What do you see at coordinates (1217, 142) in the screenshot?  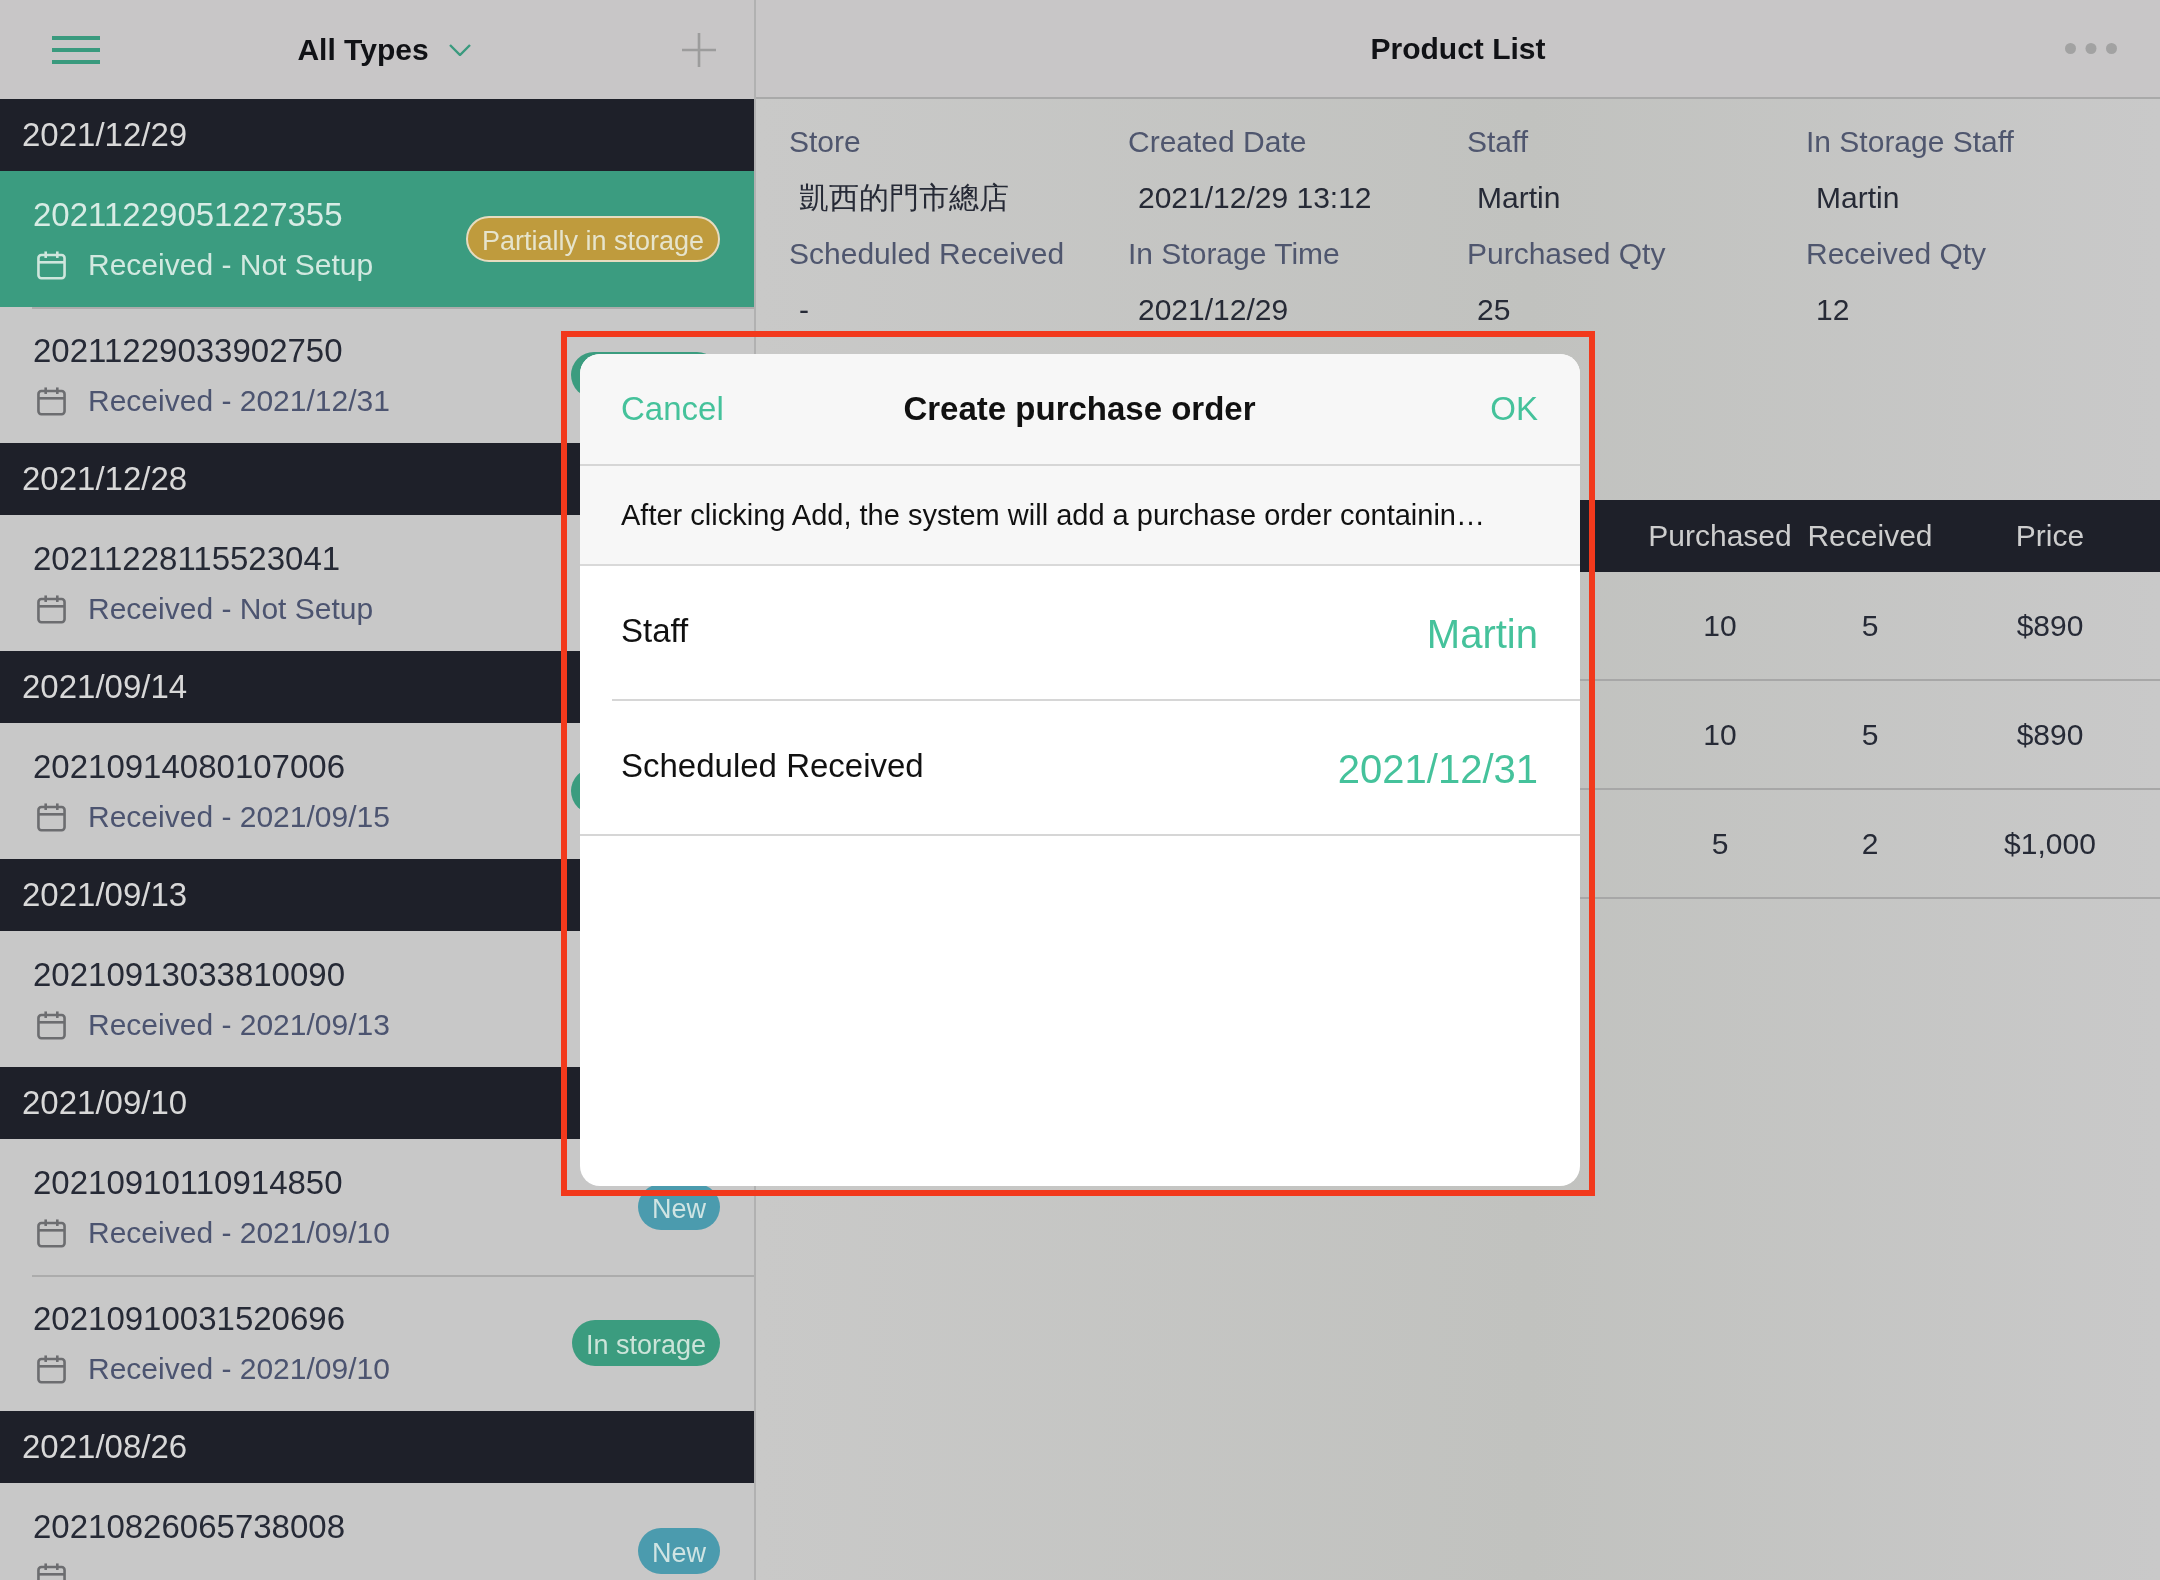 I see `field-label: Created Date` at bounding box center [1217, 142].